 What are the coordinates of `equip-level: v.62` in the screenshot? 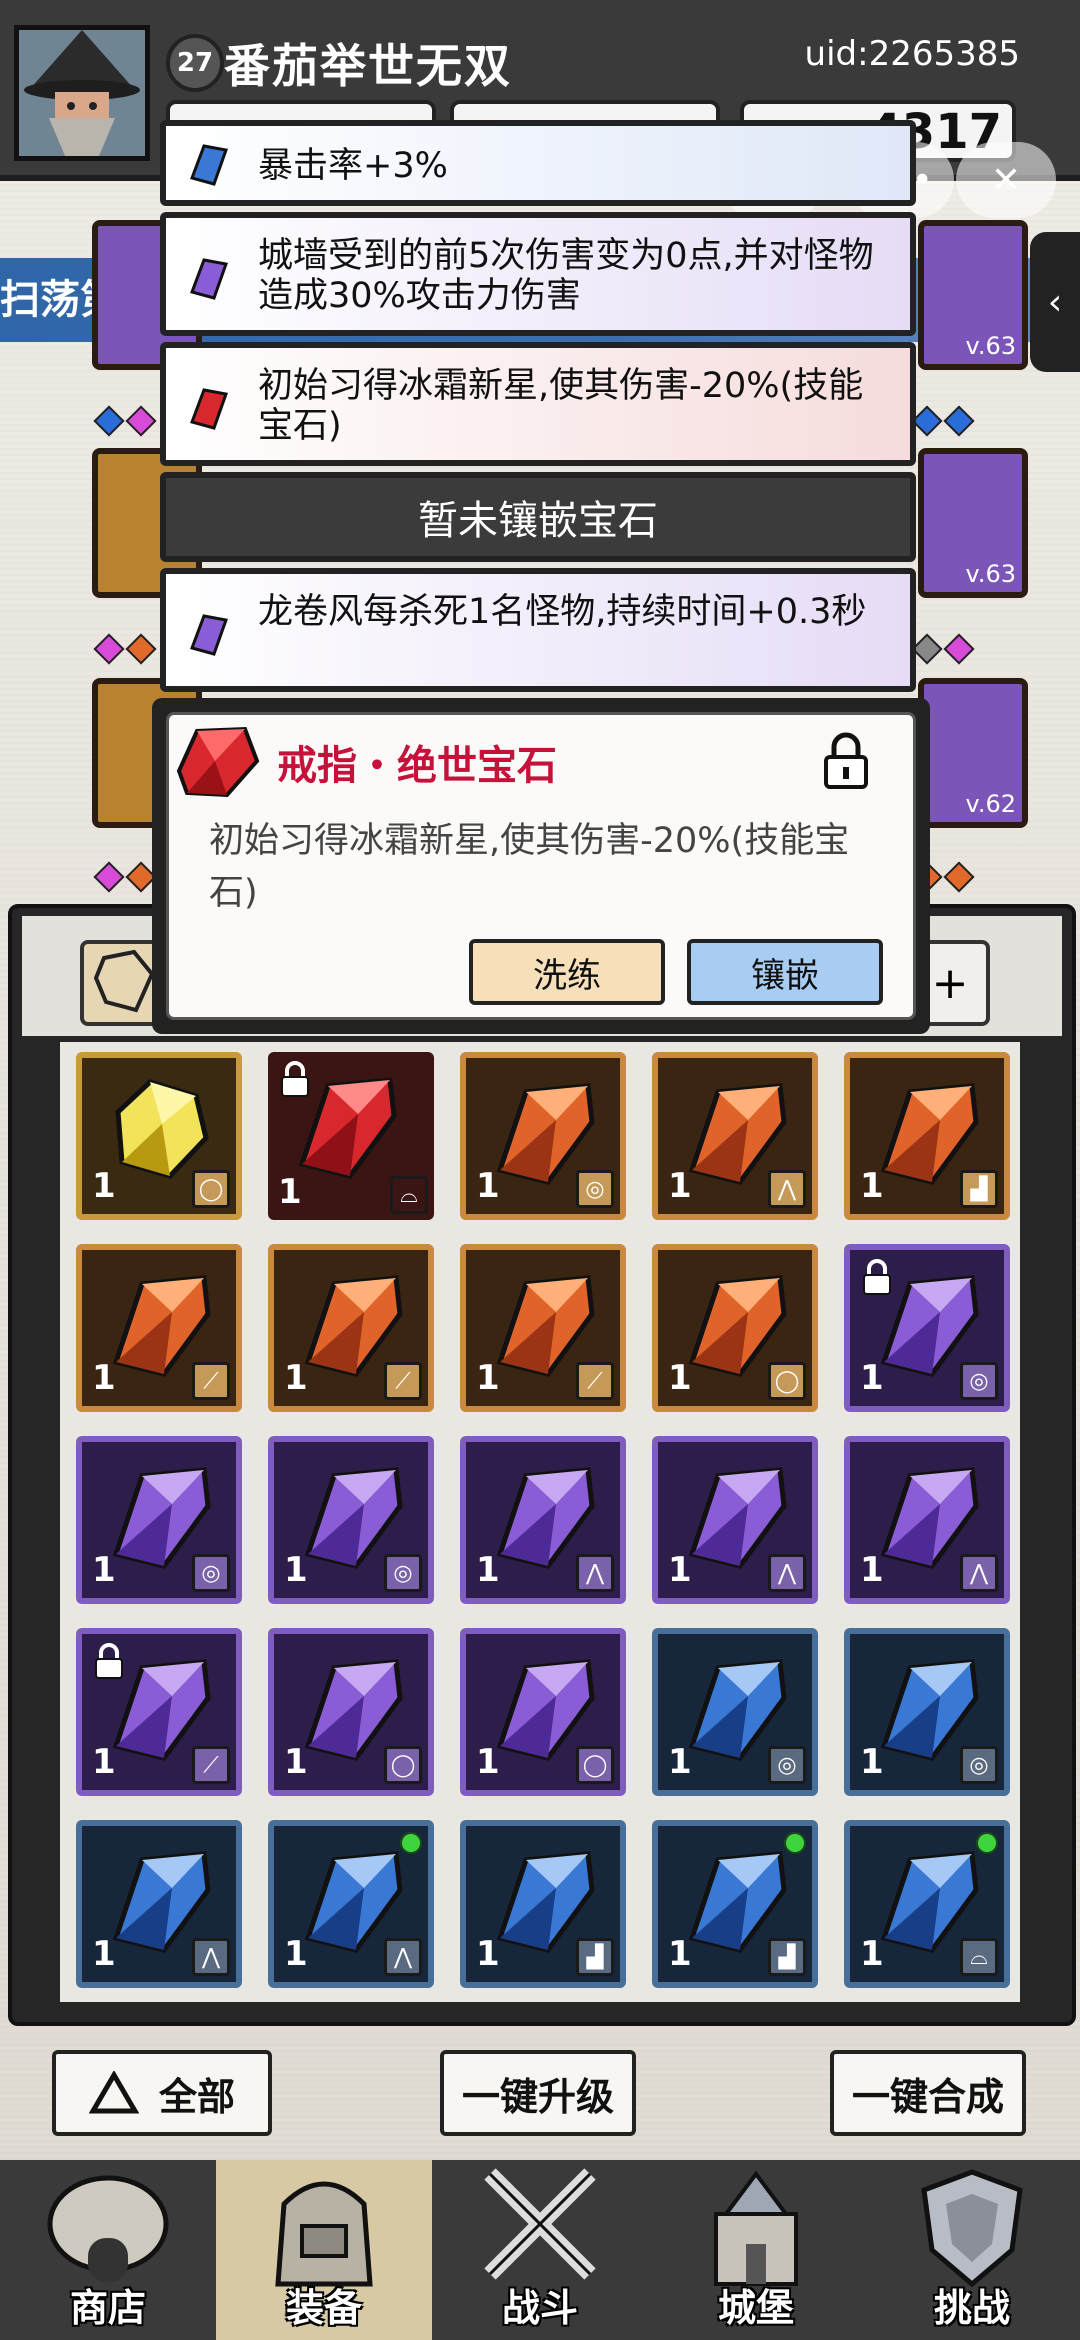 It's located at (990, 804).